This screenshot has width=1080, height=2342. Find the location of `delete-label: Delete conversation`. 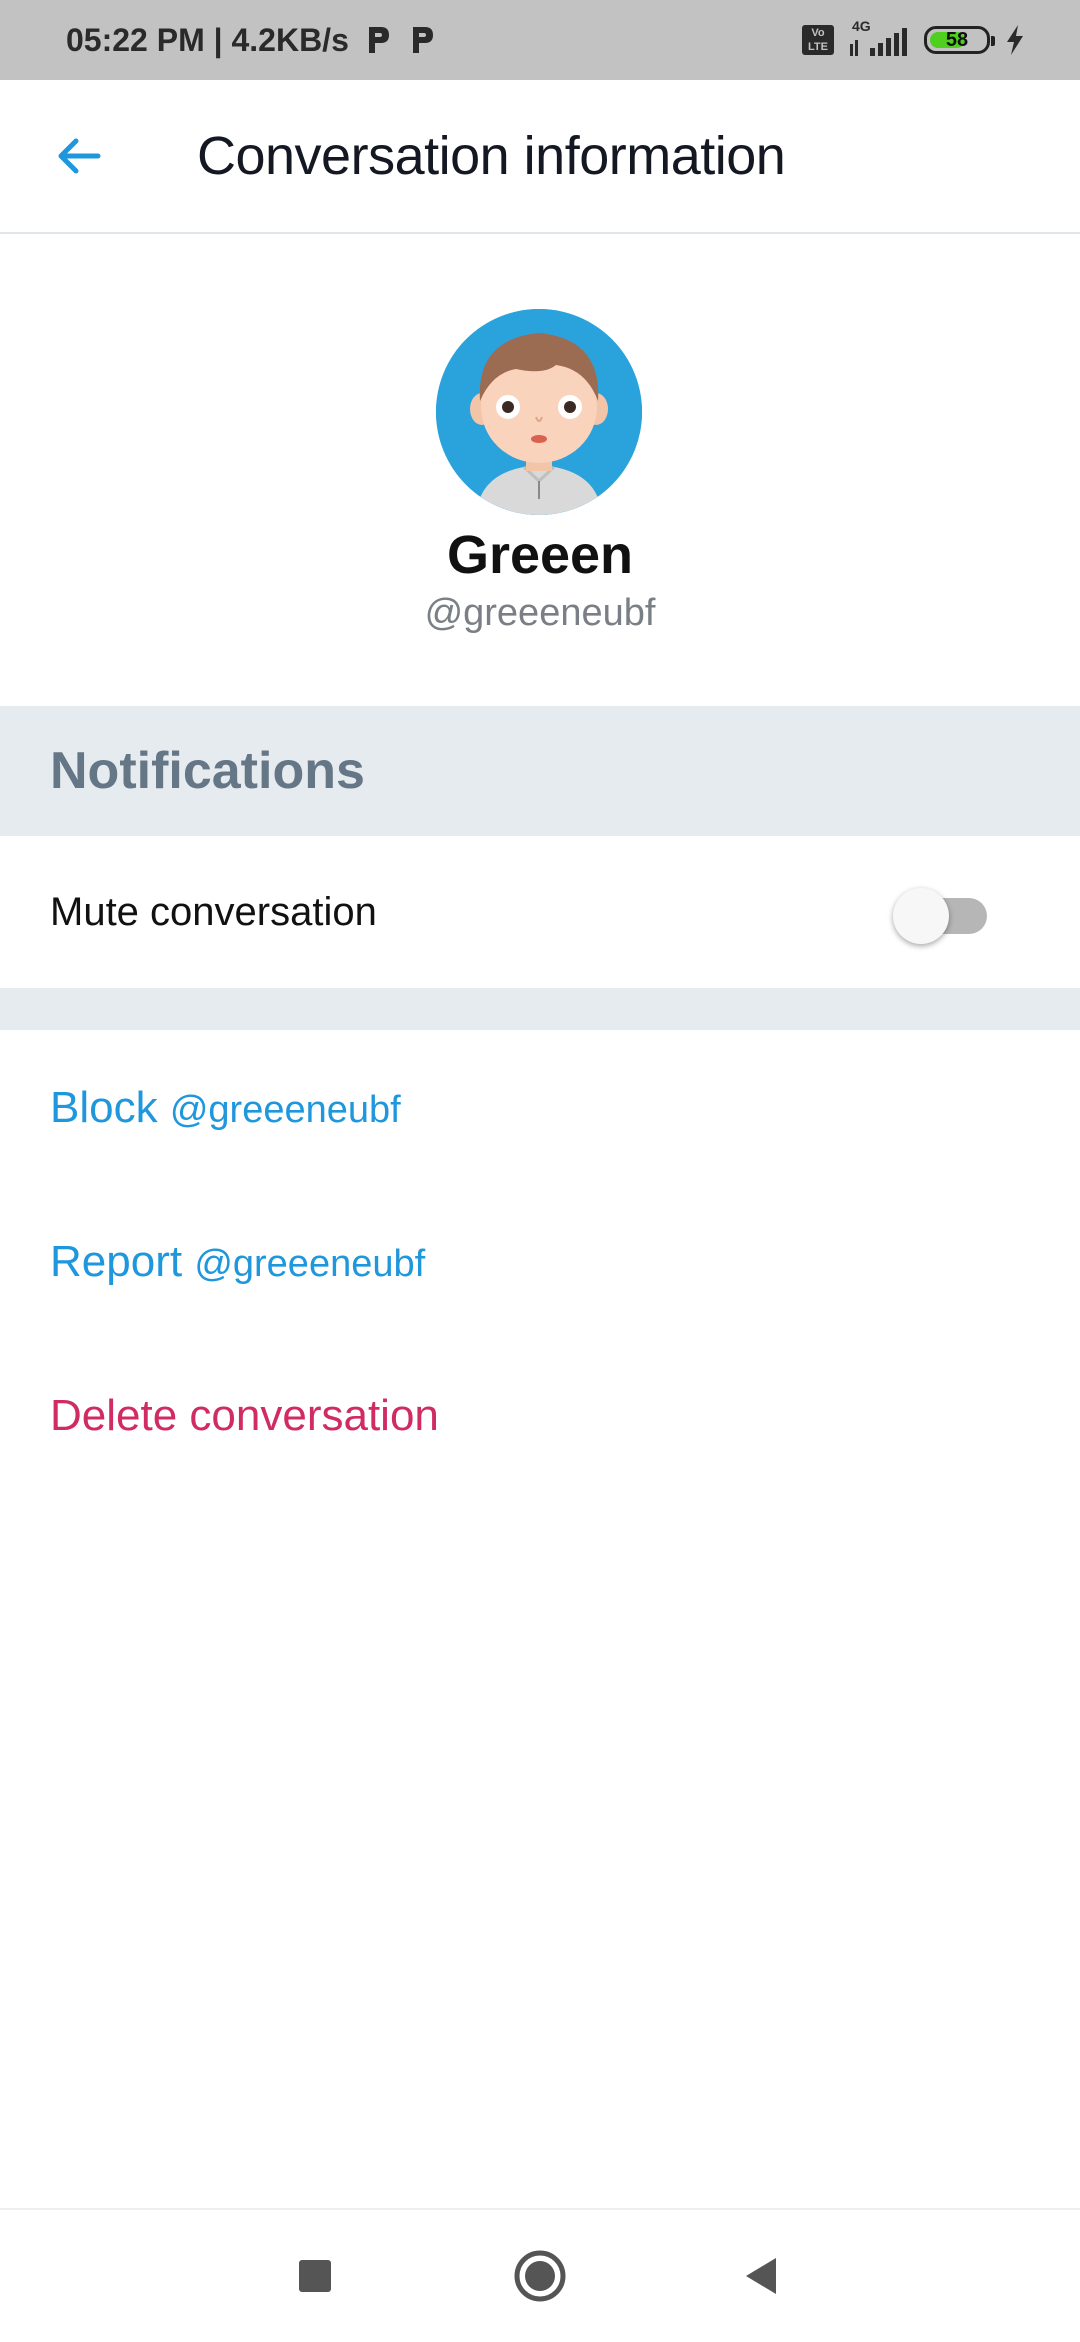

delete-label: Delete conversation is located at coordinates (244, 1415).